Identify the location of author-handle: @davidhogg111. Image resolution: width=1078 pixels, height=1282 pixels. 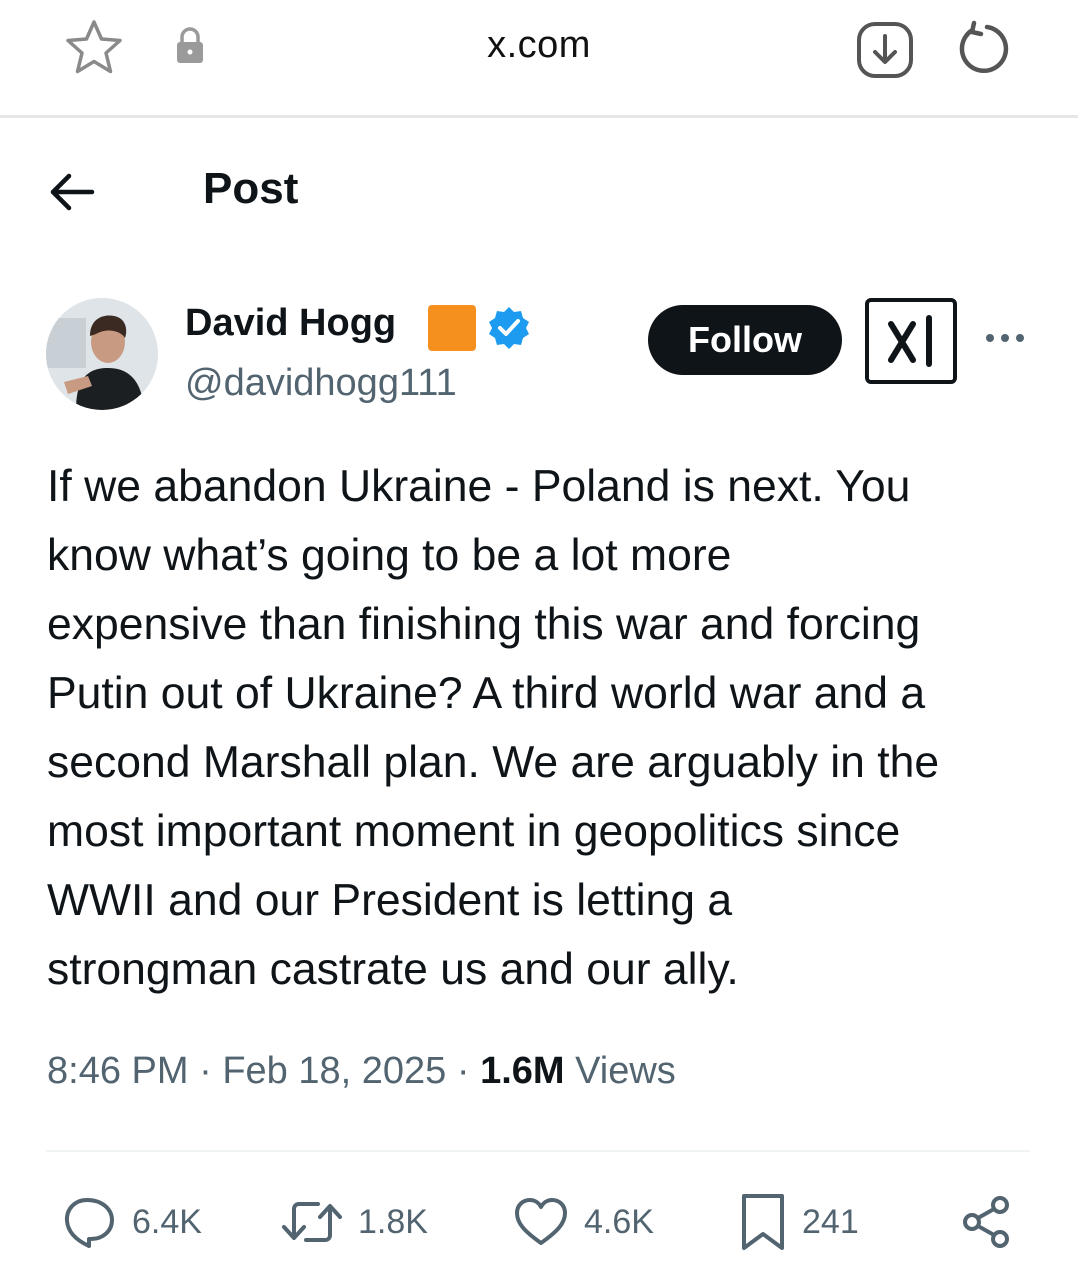
(321, 383).